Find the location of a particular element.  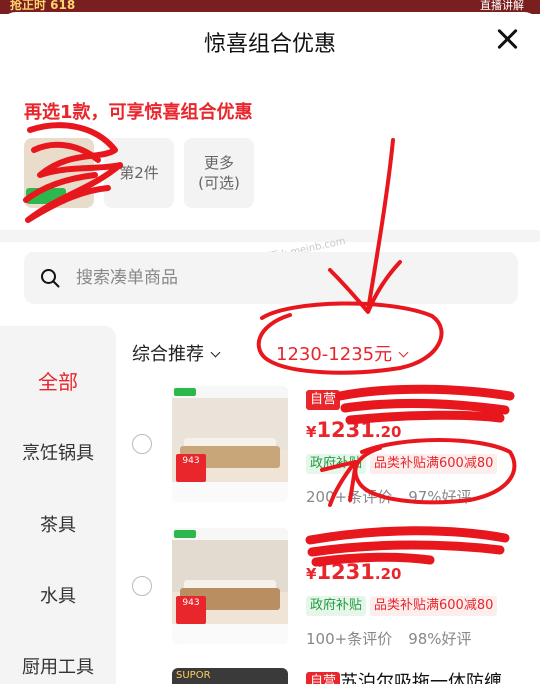

sidebar-item-cookware: 烹饪锅具 is located at coordinates (58, 452).